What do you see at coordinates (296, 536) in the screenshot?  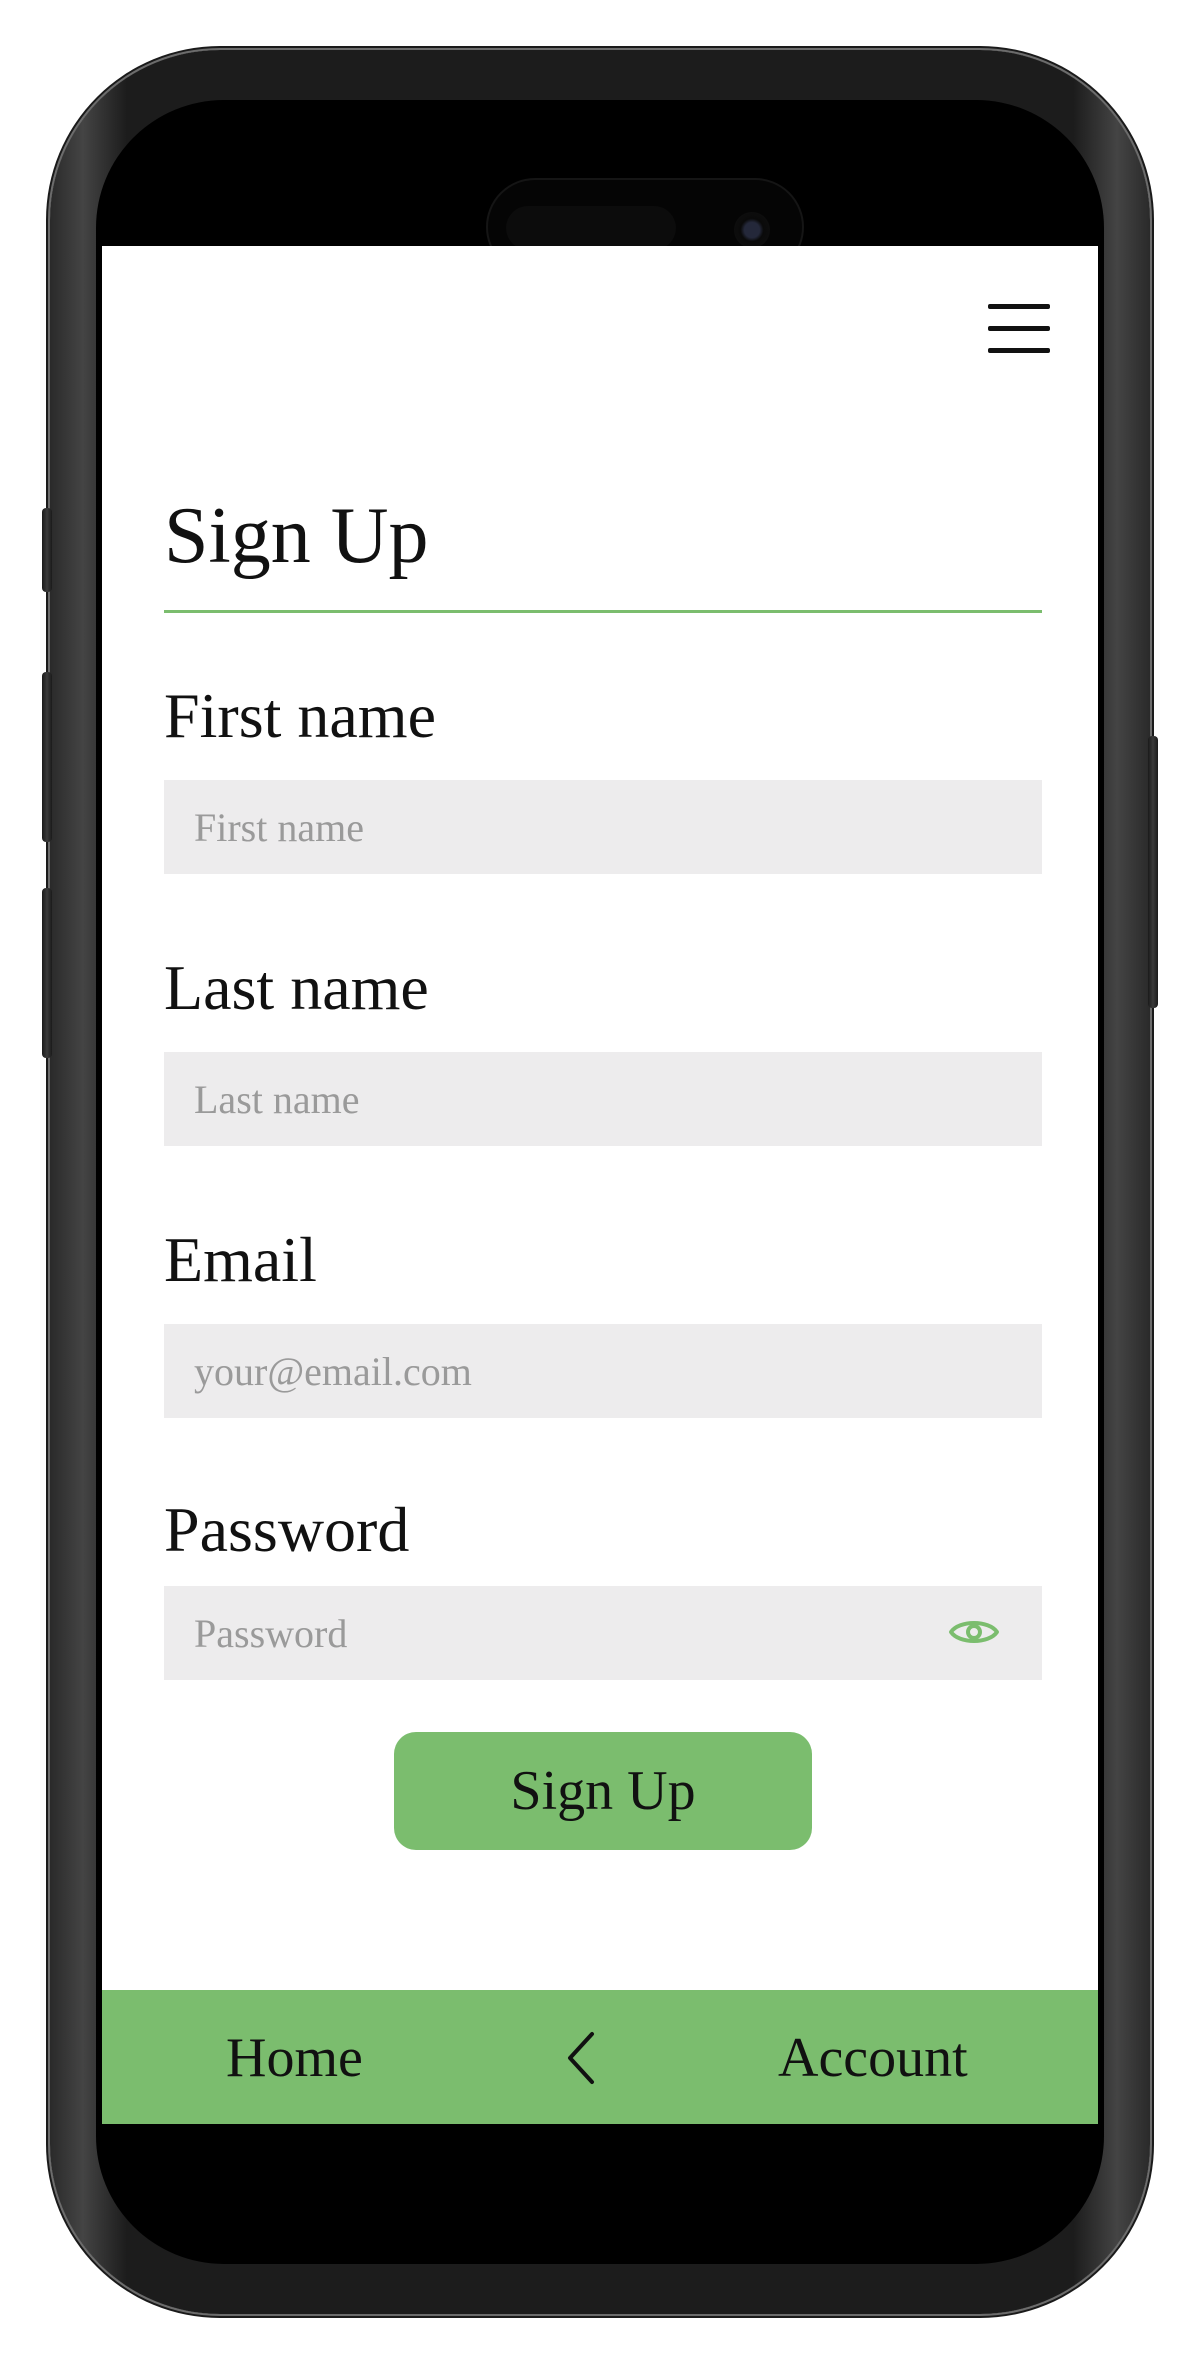 I see `page-title: Sign Up` at bounding box center [296, 536].